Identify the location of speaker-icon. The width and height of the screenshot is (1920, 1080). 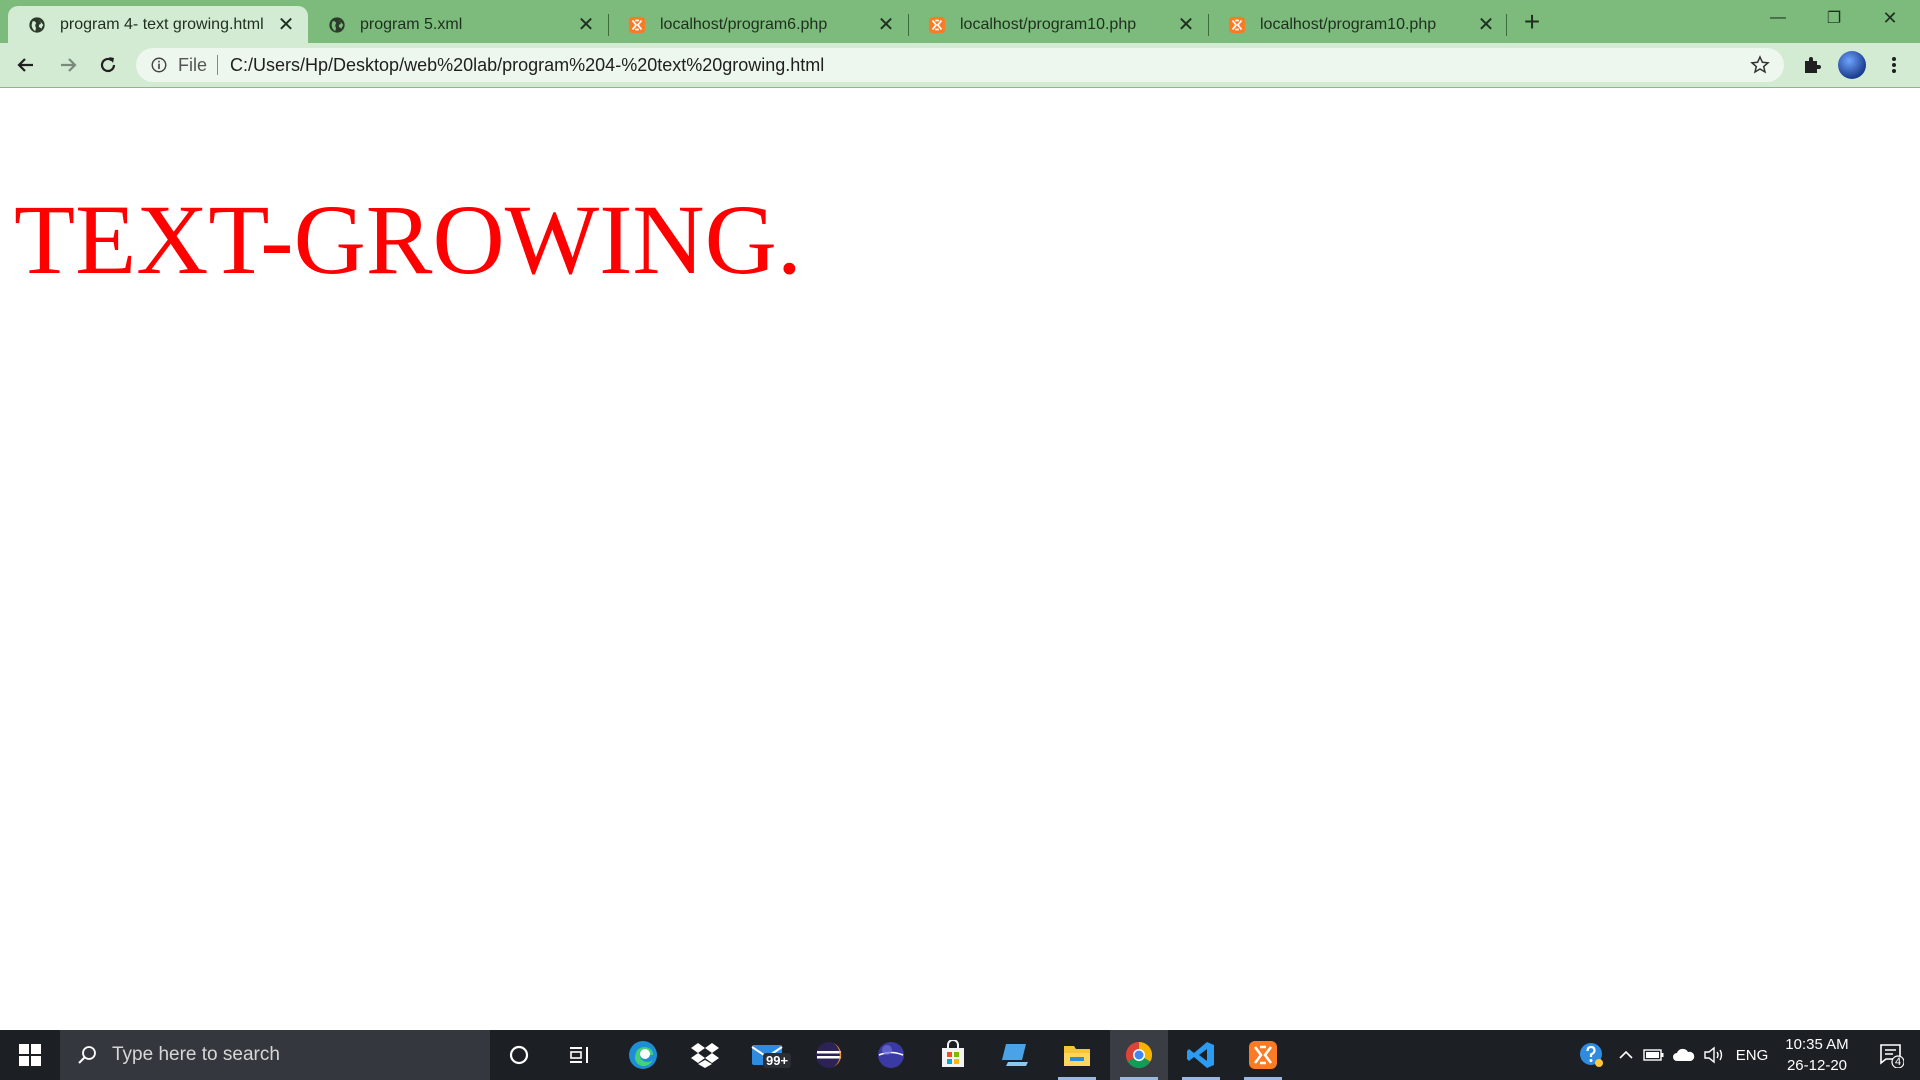
(1713, 1055).